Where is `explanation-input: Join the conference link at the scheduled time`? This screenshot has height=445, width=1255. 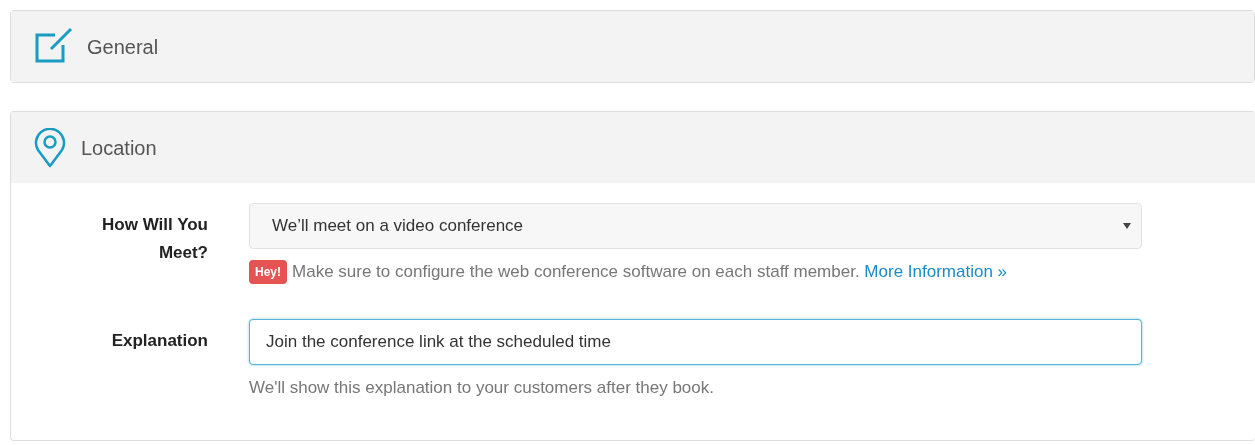 explanation-input: Join the conference link at the scheduled time is located at coordinates (695, 341).